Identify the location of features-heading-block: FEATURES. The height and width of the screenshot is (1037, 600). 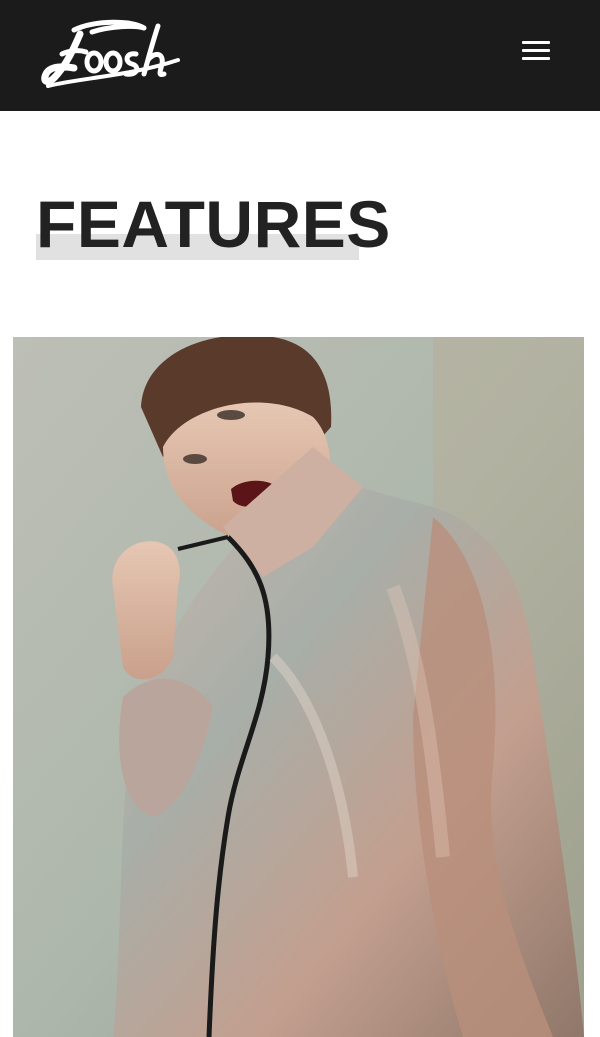
(213, 224).